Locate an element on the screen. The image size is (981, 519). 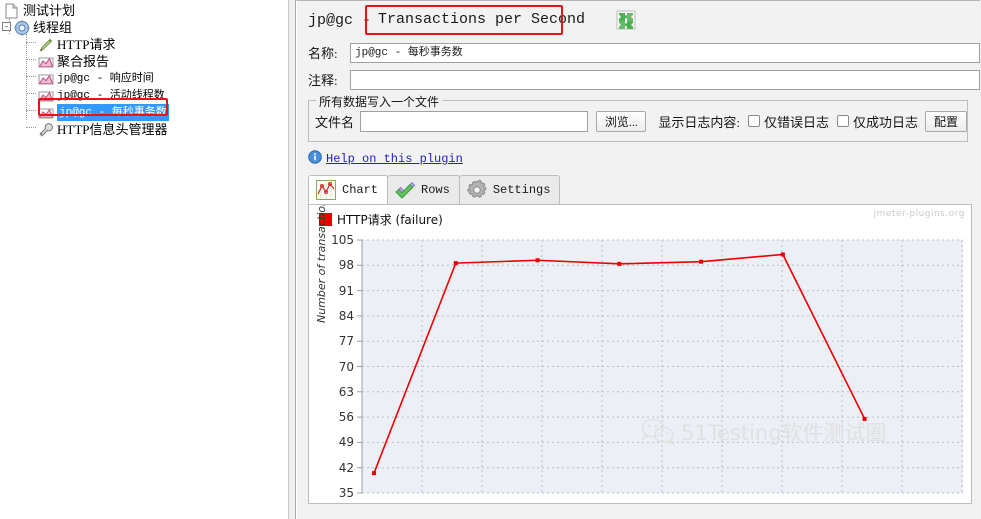
tree-item-label-wrap: jp@gc - 每秒事务数 is located at coordinates (113, 112).